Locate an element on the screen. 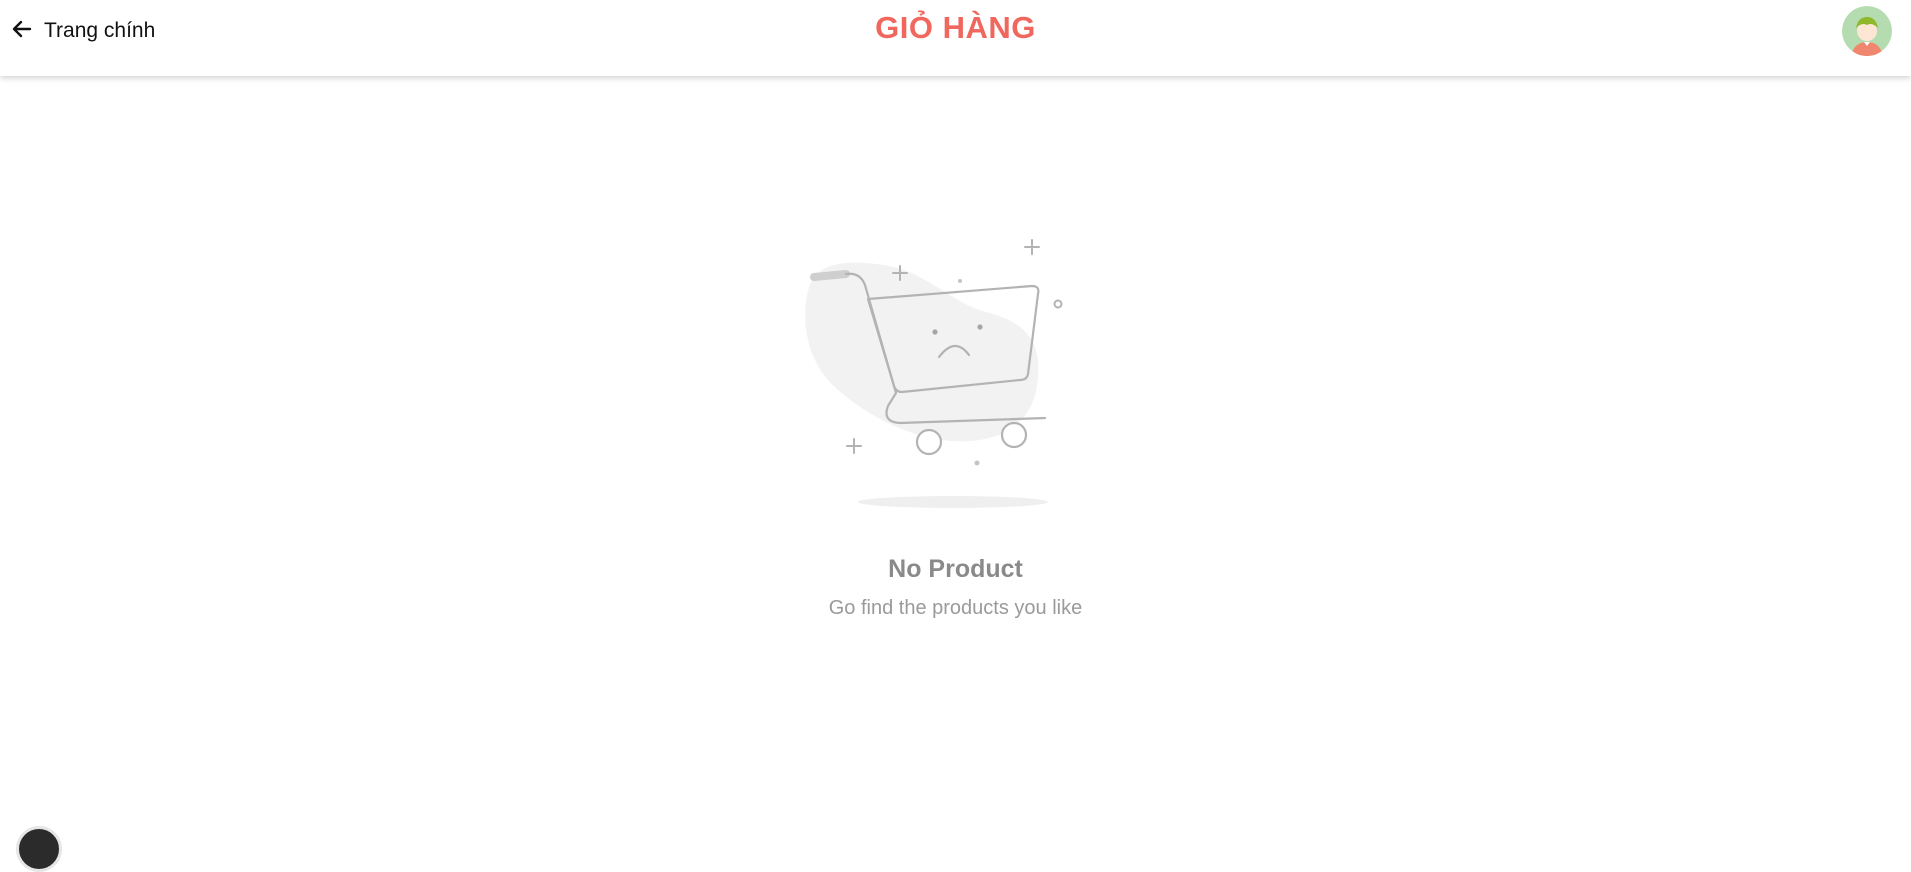 This screenshot has height=872, width=1911. app-header: Trang chính GIỎ HÀNG is located at coordinates (955, 38).